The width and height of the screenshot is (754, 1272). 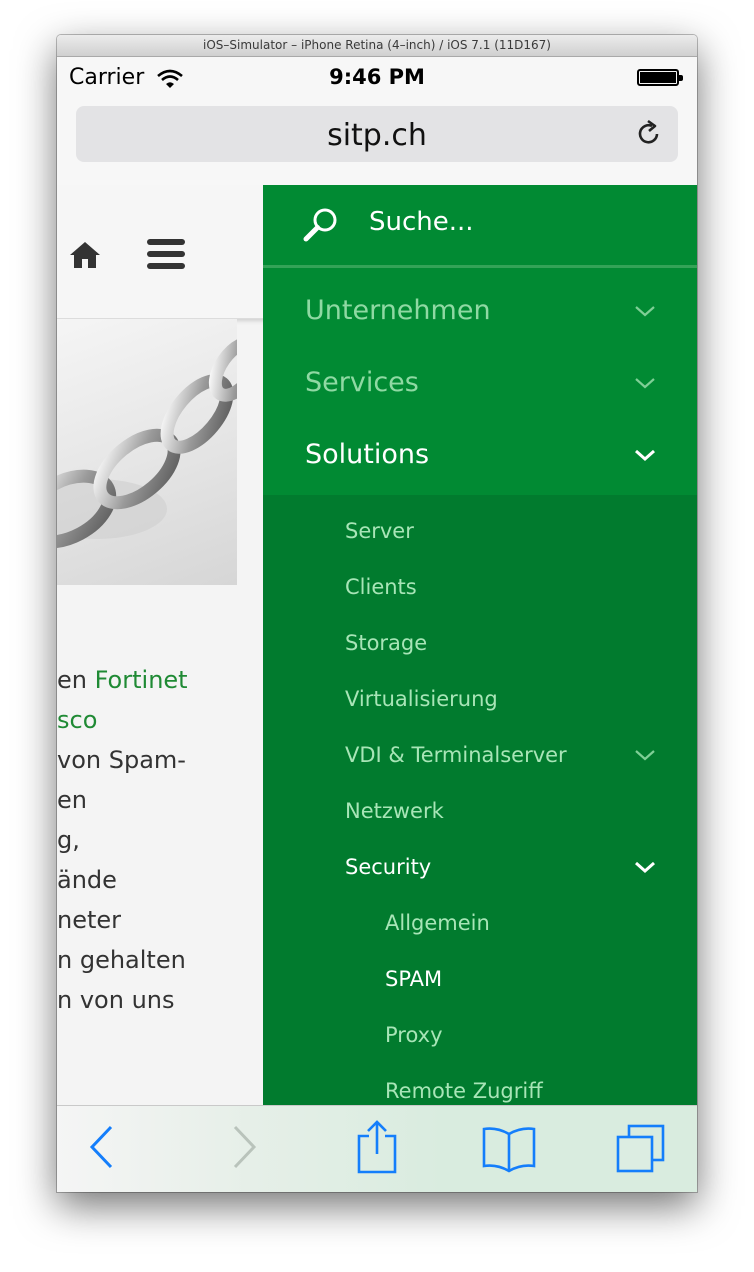 I want to click on hero-image-chain, so click(x=161, y=452).